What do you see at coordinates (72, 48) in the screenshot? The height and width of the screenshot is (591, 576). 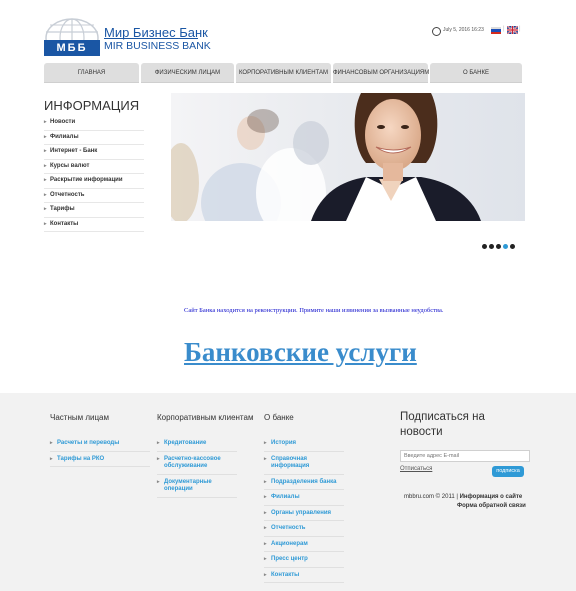 I see `logo-abbreviation: МББ` at bounding box center [72, 48].